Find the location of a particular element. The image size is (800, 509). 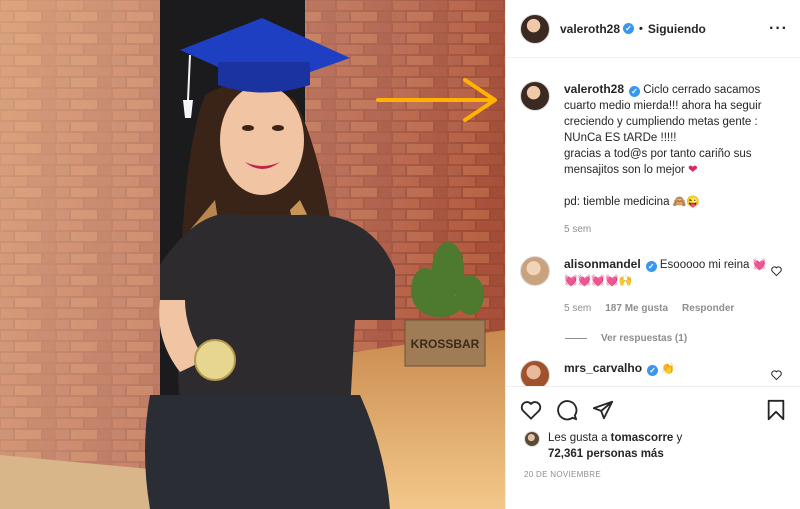

caption-time: 5 sem is located at coordinates (577, 230).